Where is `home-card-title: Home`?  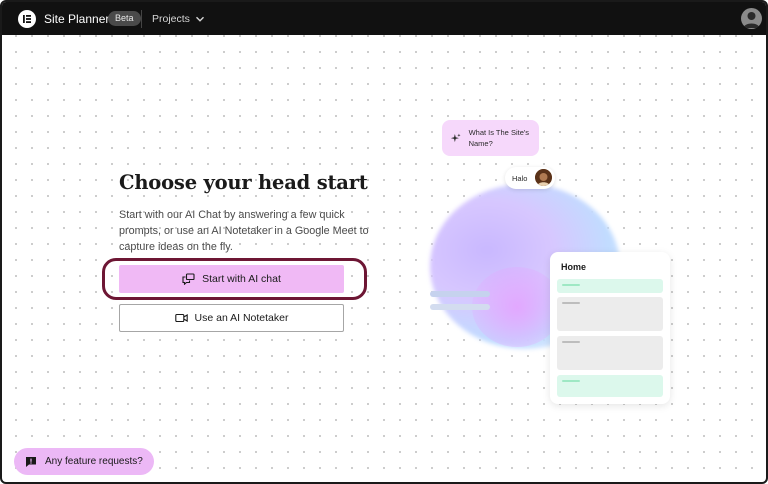 home-card-title: Home is located at coordinates (574, 267).